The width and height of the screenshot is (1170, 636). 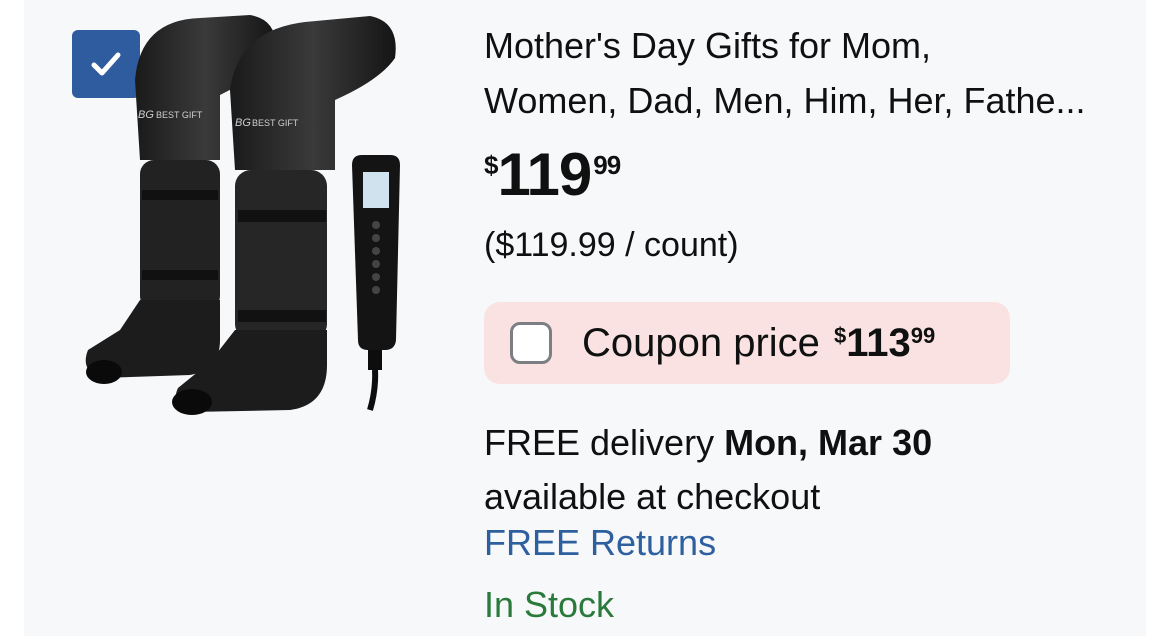 What do you see at coordinates (701, 342) in the screenshot?
I see `coupon-label: Coupon price` at bounding box center [701, 342].